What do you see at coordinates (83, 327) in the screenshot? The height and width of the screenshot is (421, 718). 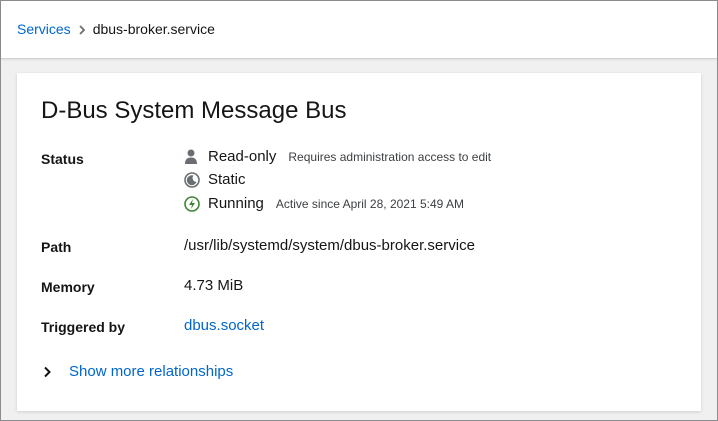 I see `triggered-by-label: Triggered by` at bounding box center [83, 327].